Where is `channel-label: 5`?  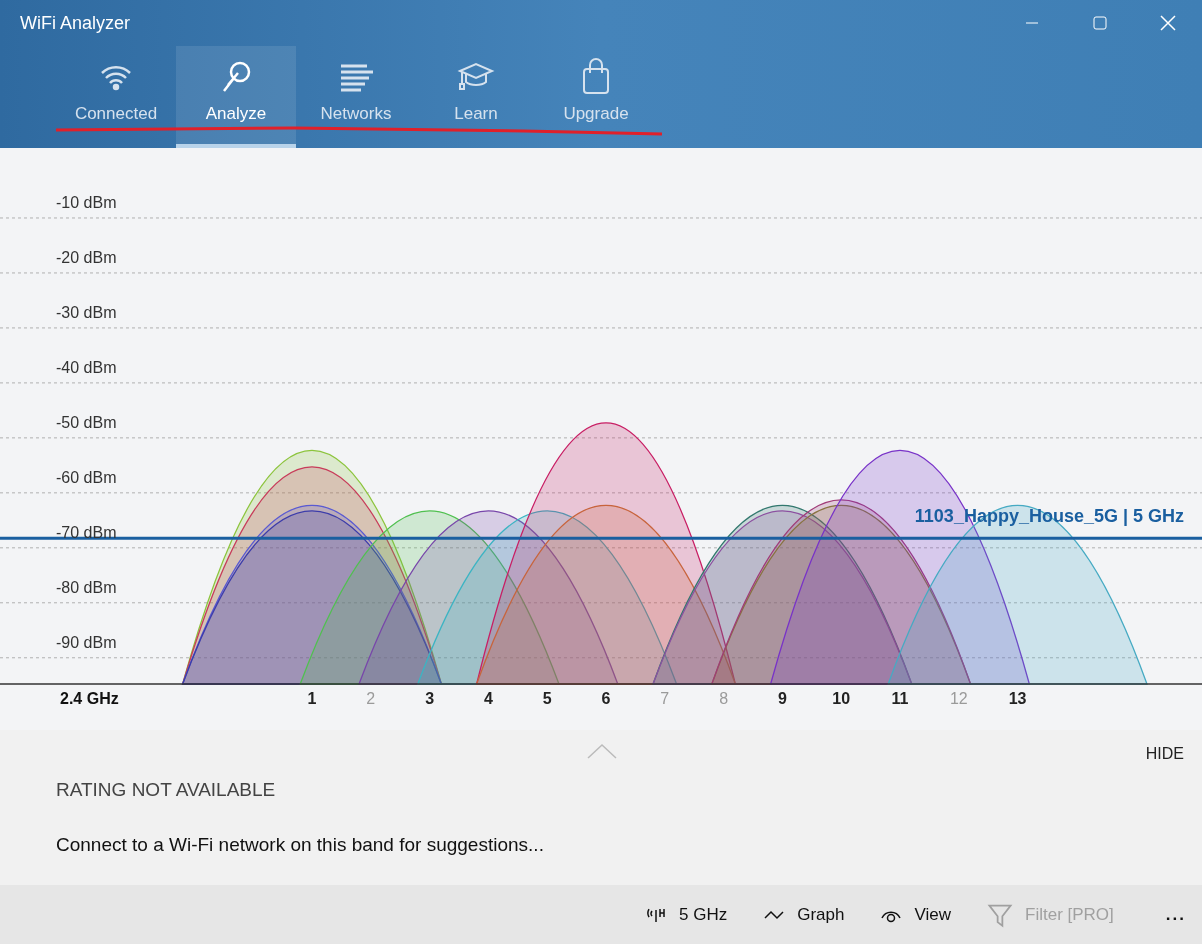
channel-label: 5 is located at coordinates (547, 698).